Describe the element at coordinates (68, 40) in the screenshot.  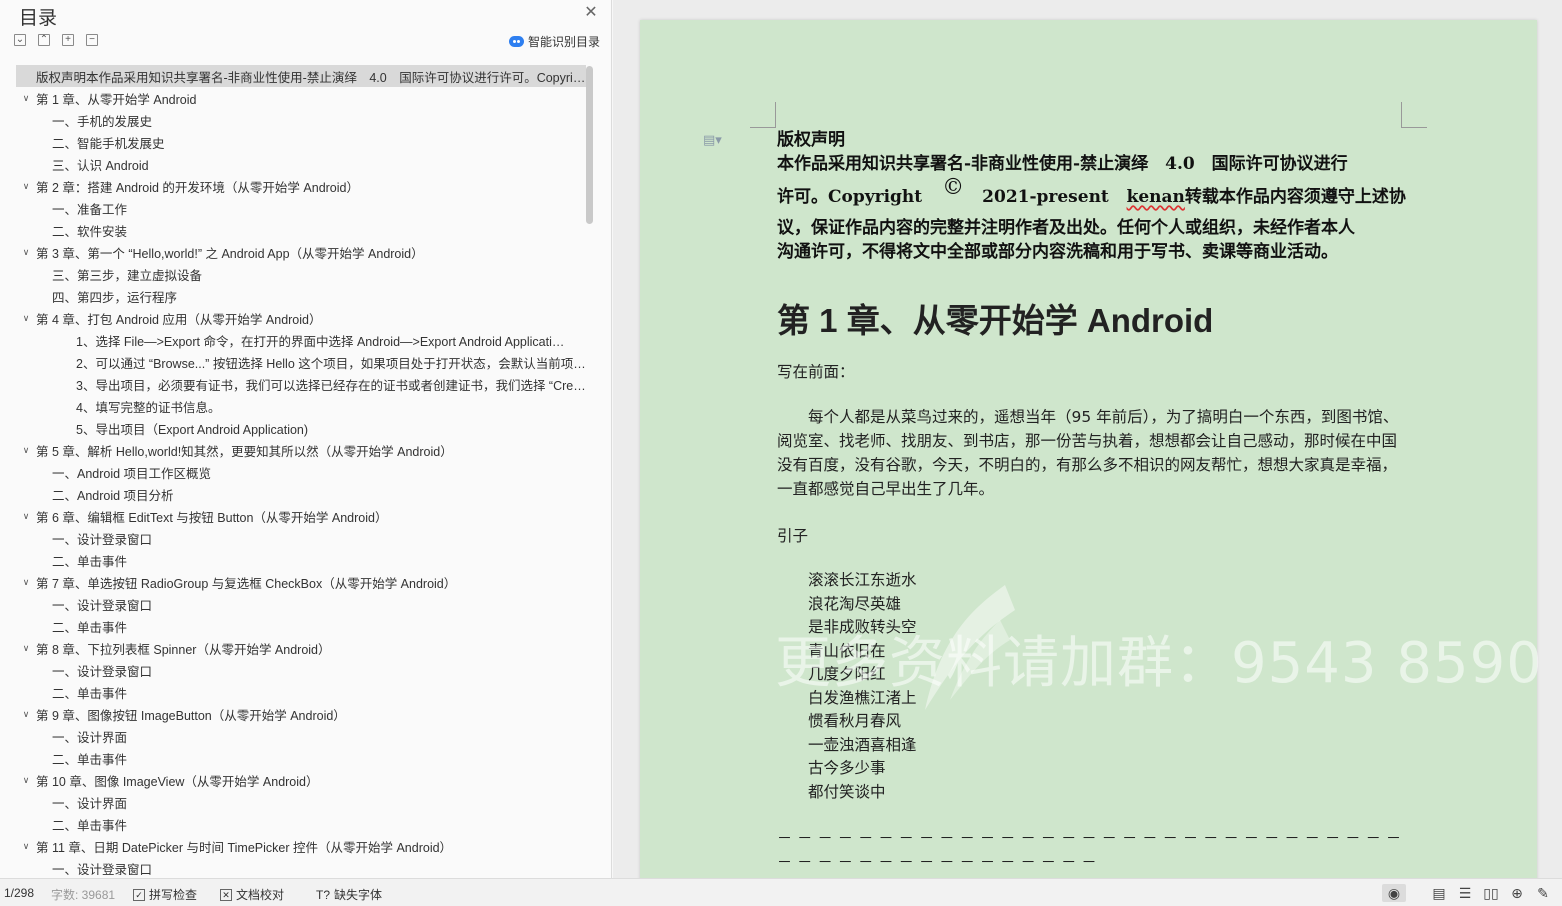
I see `expand-all-icon: +` at that location.